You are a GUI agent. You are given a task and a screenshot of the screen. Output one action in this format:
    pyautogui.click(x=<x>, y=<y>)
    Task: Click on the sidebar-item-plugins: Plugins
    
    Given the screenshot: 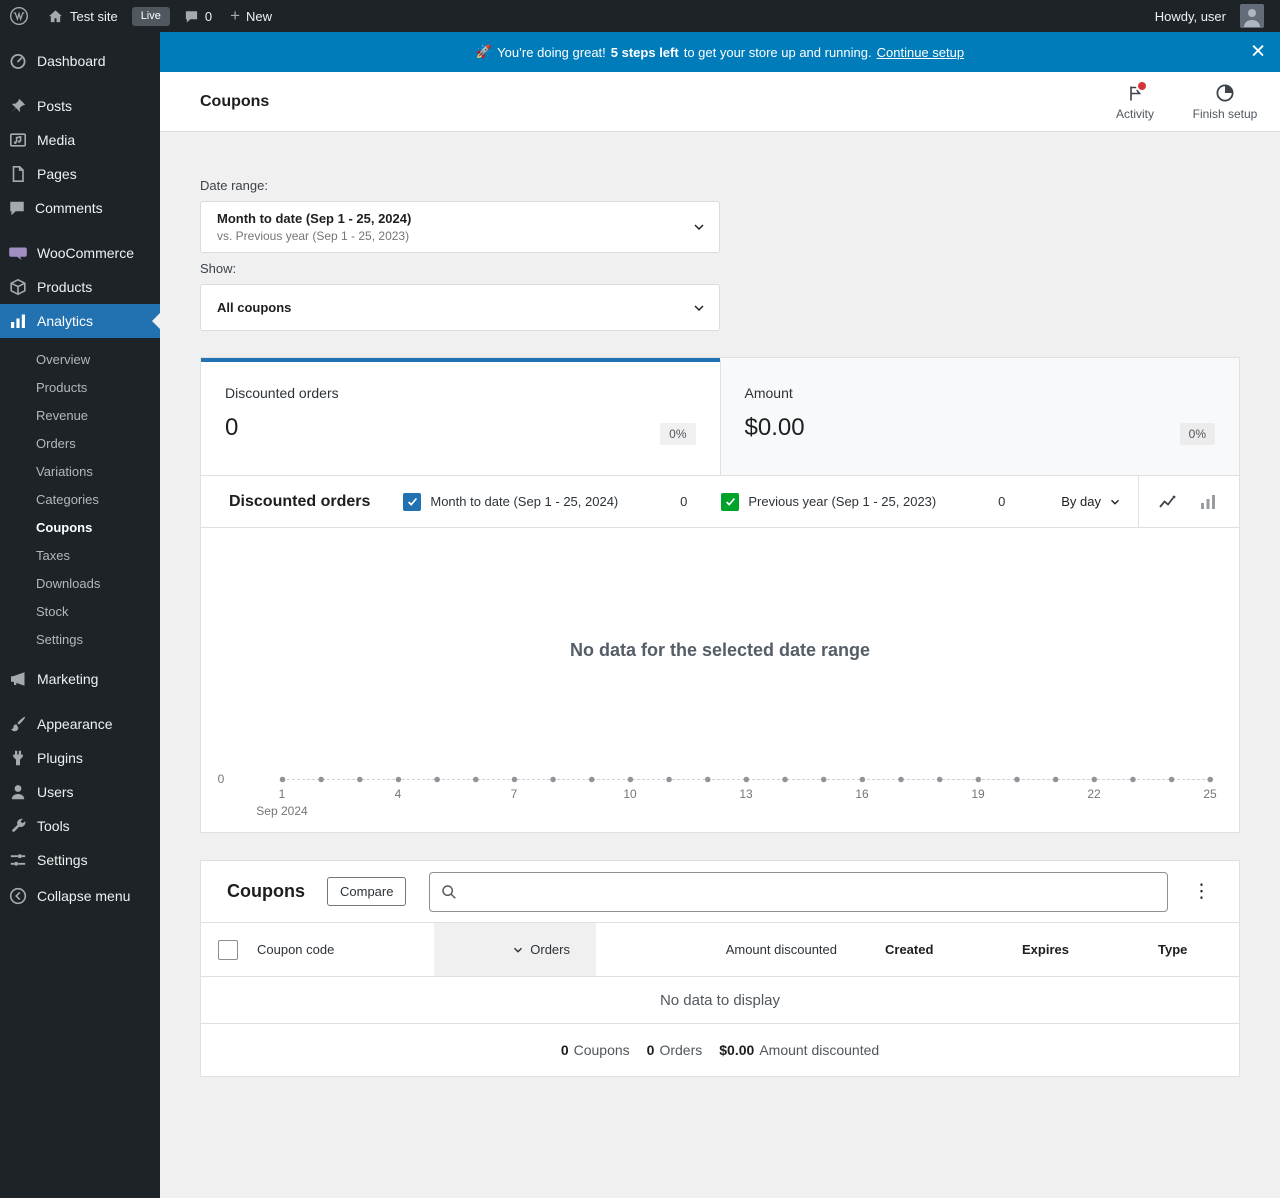 What is the action you would take?
    pyautogui.click(x=80, y=758)
    